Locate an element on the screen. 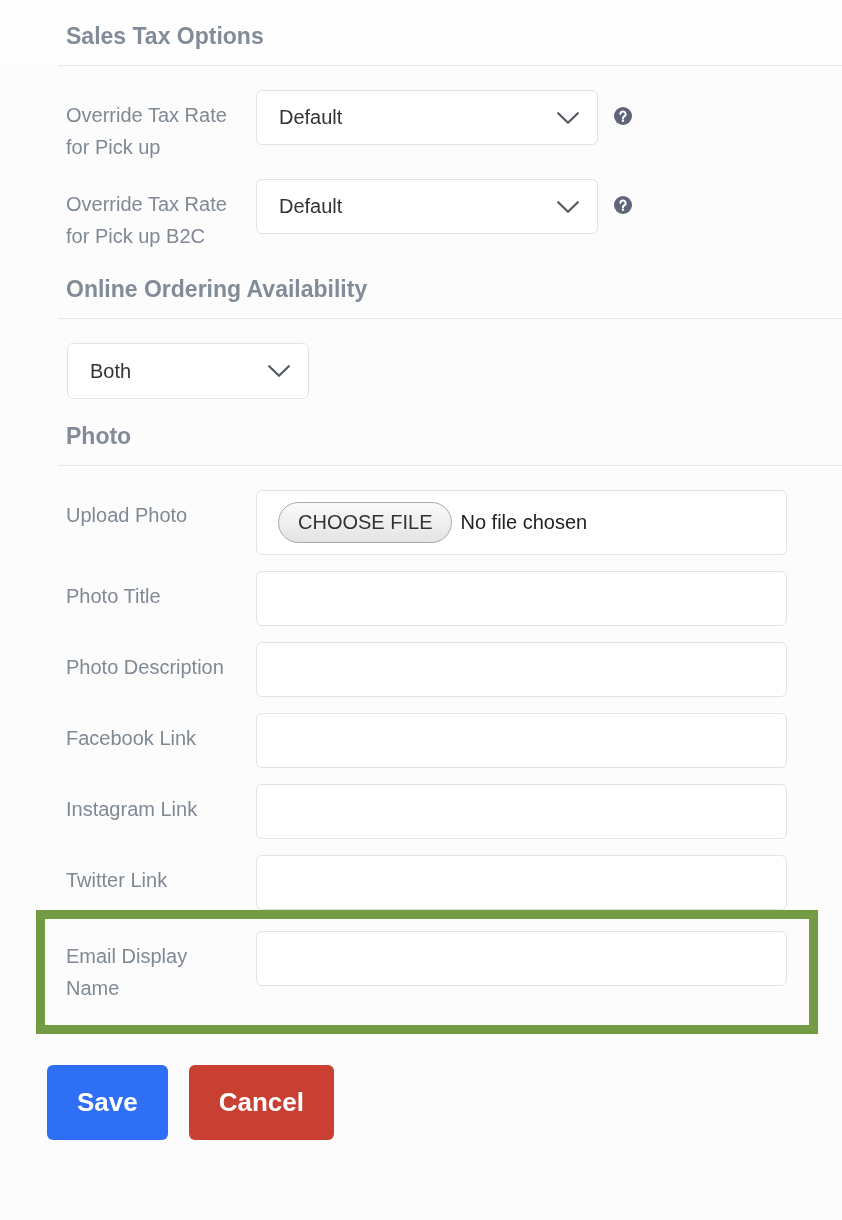  field-label: Override Tax Rate for Pick up is located at coordinates (146, 131).